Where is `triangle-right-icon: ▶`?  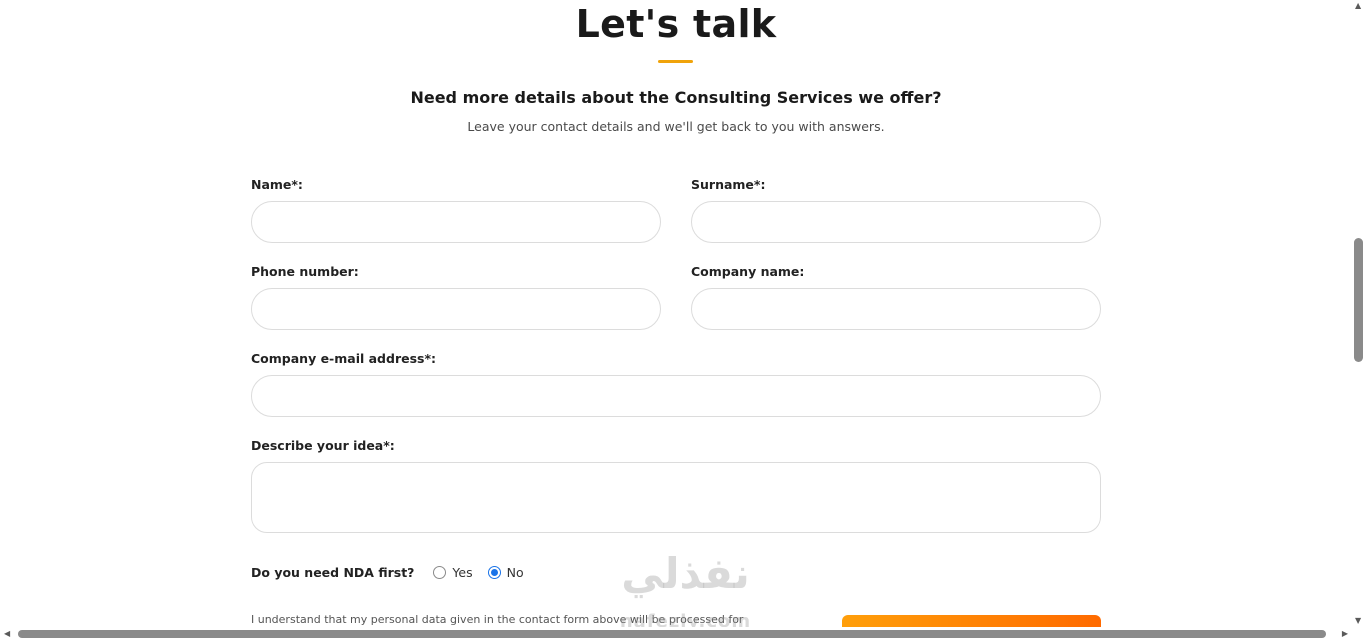 triangle-right-icon: ▶ is located at coordinates (1345, 633).